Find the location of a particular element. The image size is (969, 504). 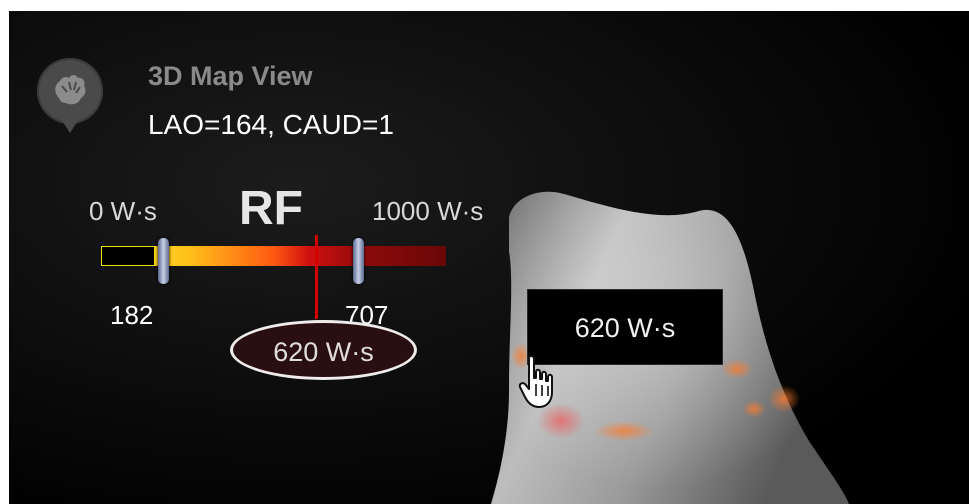

current-value-badge: 620 W·s is located at coordinates (323, 350).